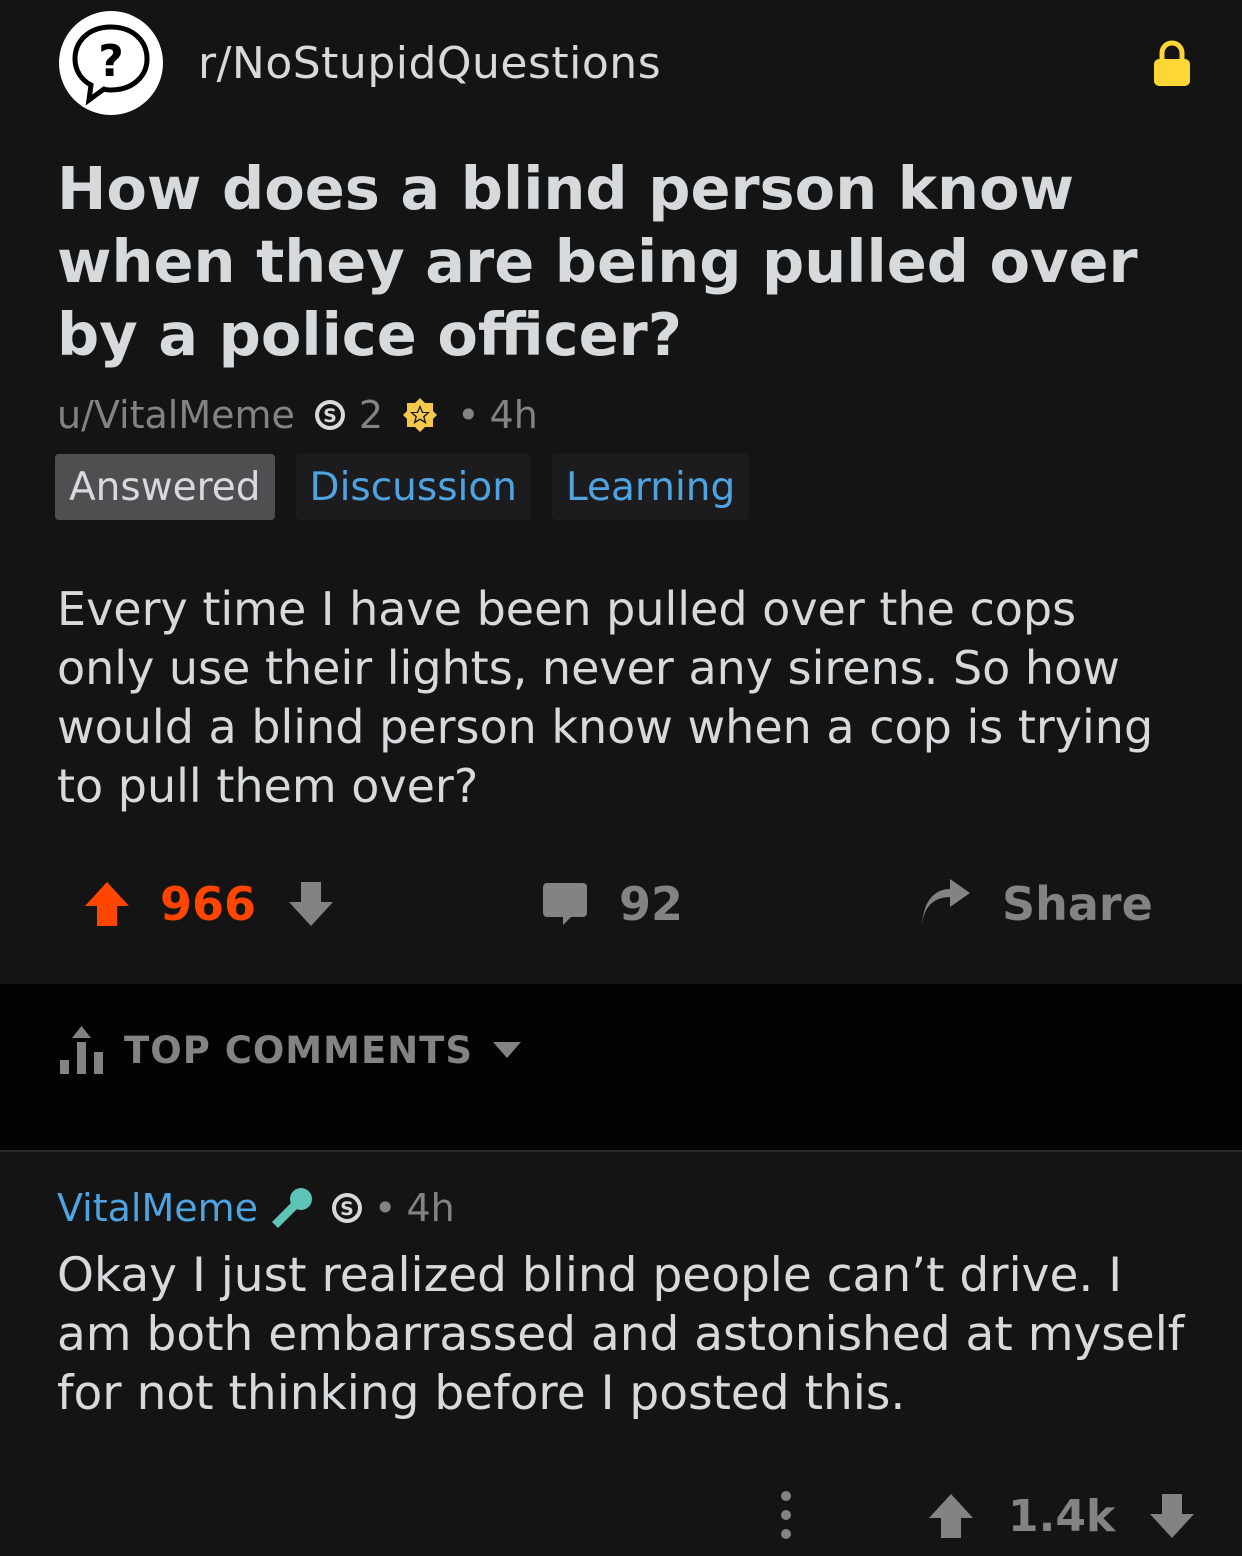 The width and height of the screenshot is (1242, 1556). I want to click on flair-answered: Answered, so click(165, 487).